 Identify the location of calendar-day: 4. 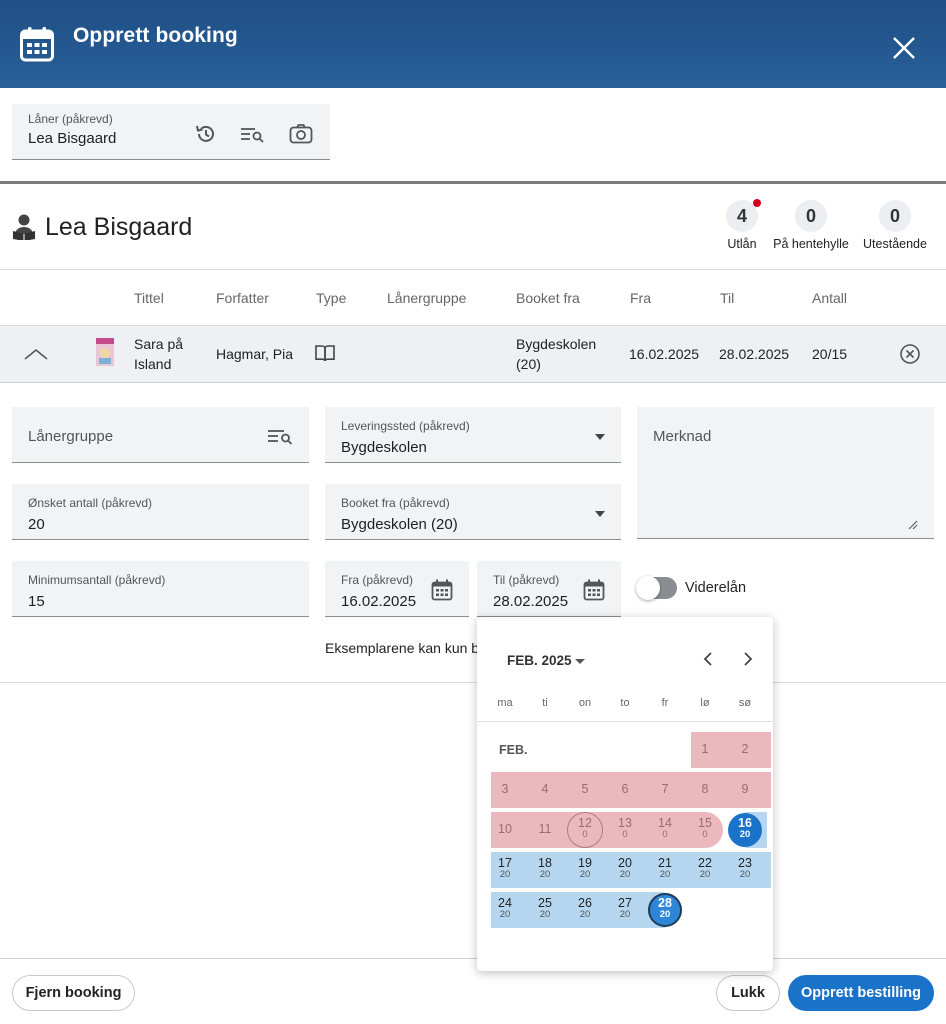
(545, 790).